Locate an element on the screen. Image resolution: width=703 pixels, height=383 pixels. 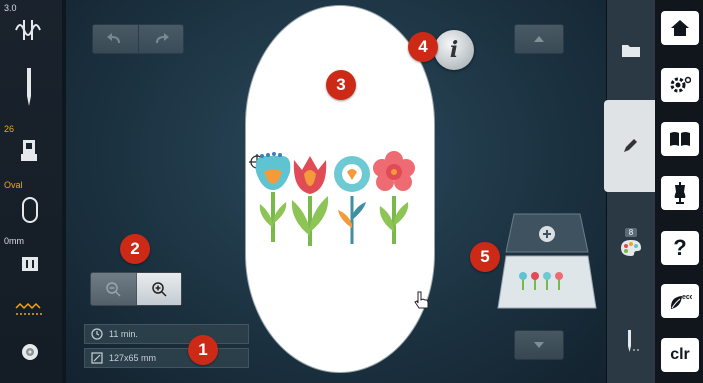
status-bar: 3.0 26 Oval 0mm is located at coordinates (31, 191).